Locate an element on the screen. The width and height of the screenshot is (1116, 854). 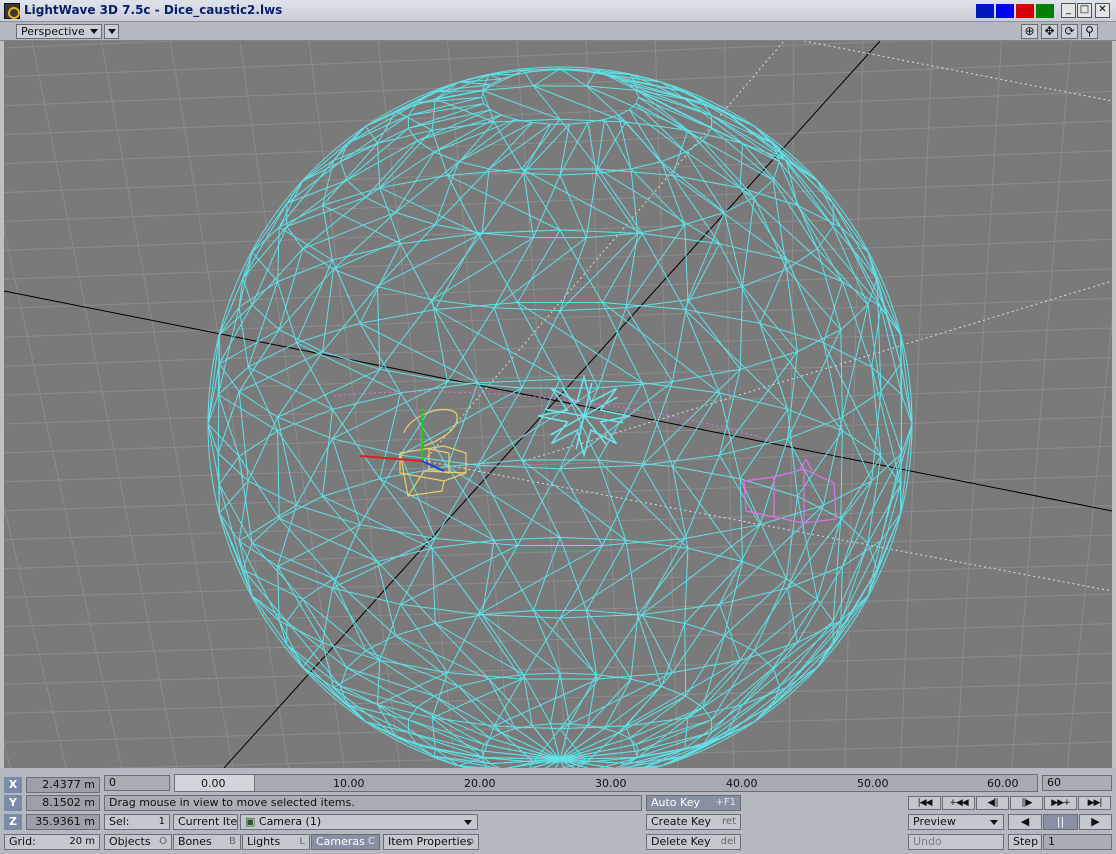
current-item-label: Current Item is located at coordinates (205, 822).